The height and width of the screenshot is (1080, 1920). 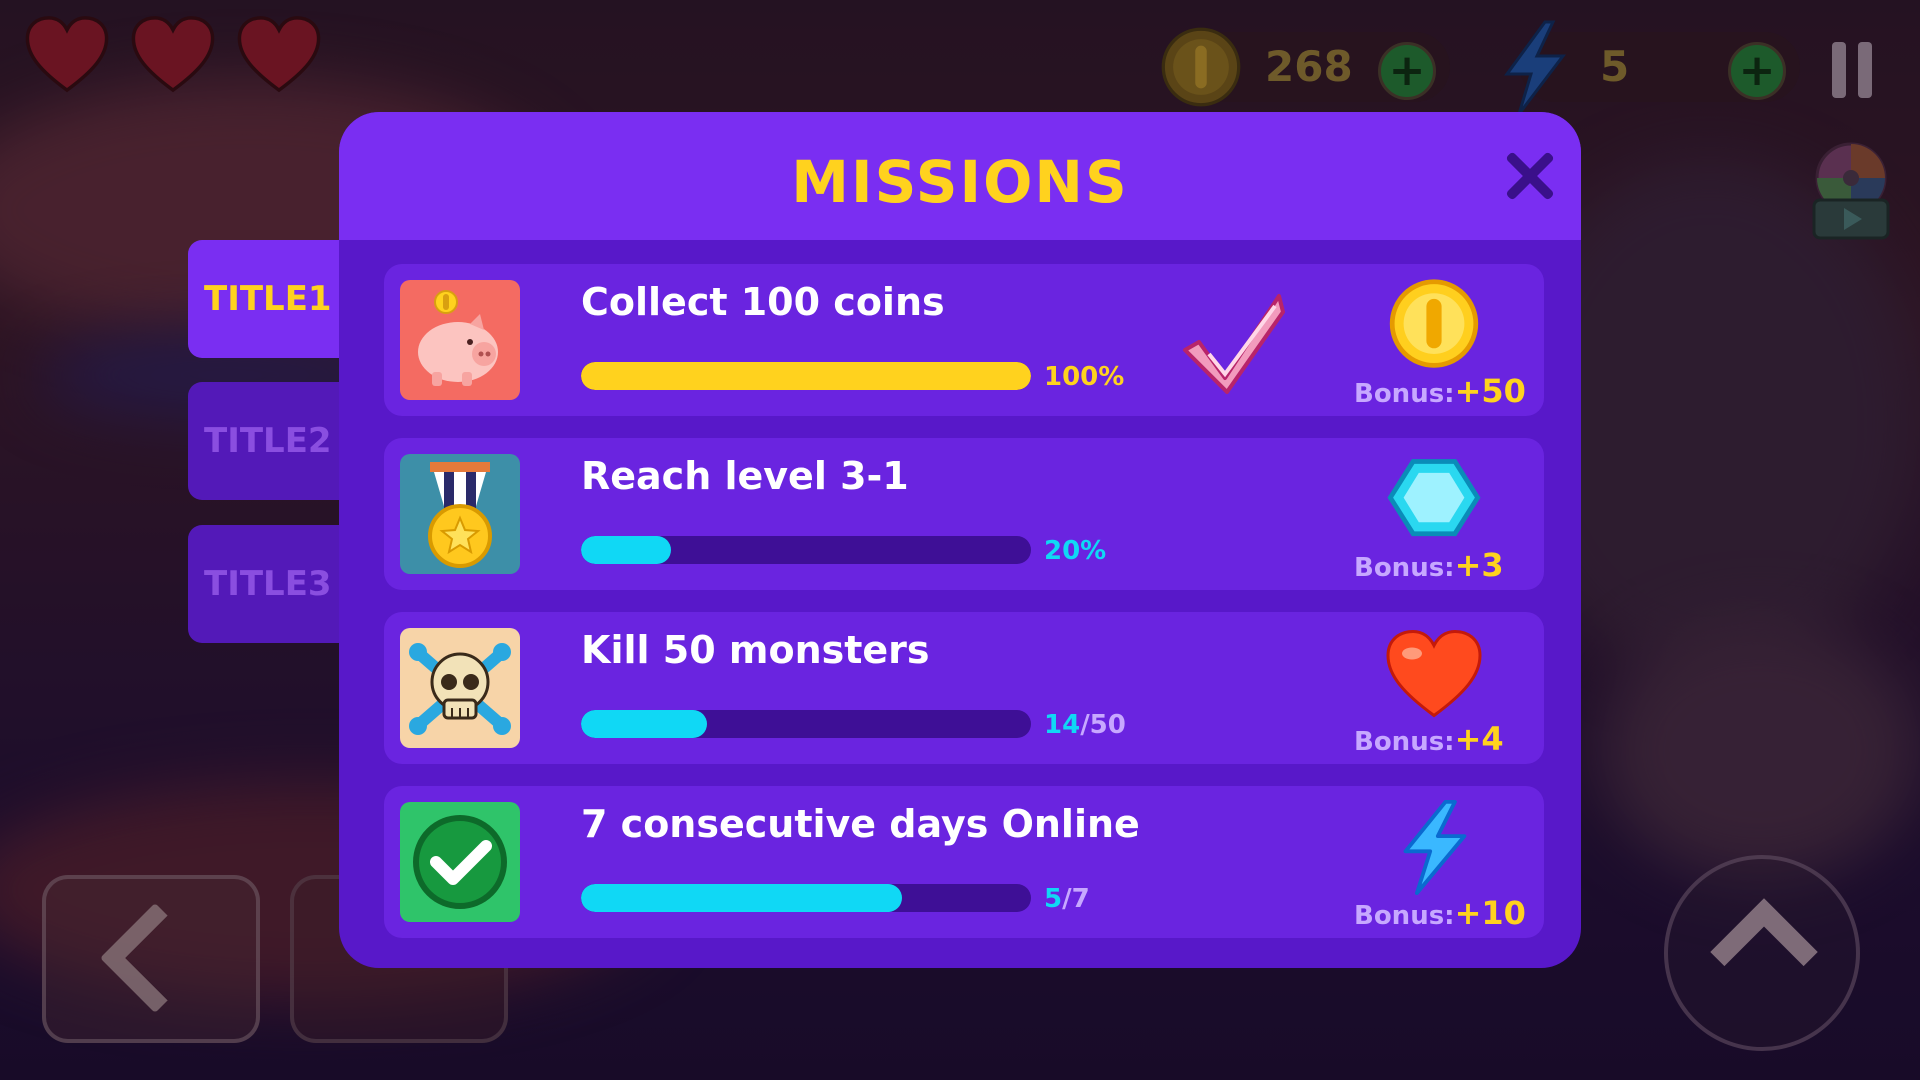 What do you see at coordinates (964, 862) in the screenshot?
I see `mission-row: 7 consecutive days Online 5/7 Bonus:+10` at bounding box center [964, 862].